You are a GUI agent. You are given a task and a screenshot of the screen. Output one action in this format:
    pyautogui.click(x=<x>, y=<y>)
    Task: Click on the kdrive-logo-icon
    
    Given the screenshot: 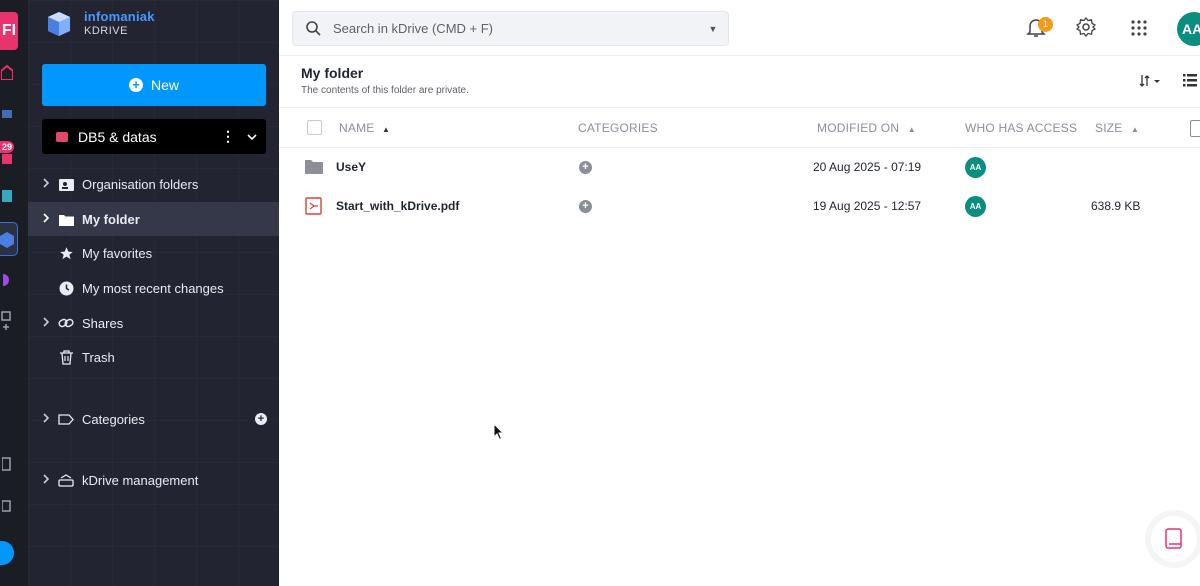 What is the action you would take?
    pyautogui.click(x=59, y=24)
    